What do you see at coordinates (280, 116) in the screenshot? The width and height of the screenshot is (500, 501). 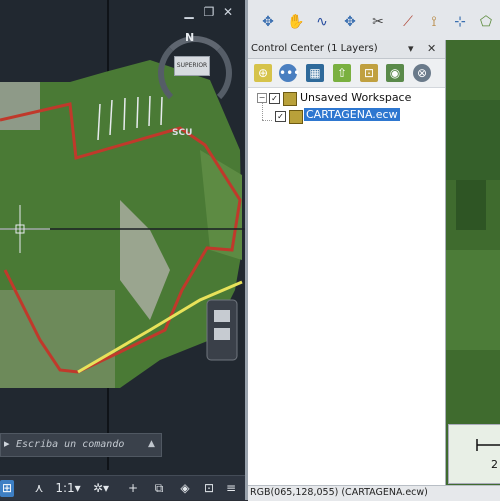 I see `layer-checkbox: ✓` at bounding box center [280, 116].